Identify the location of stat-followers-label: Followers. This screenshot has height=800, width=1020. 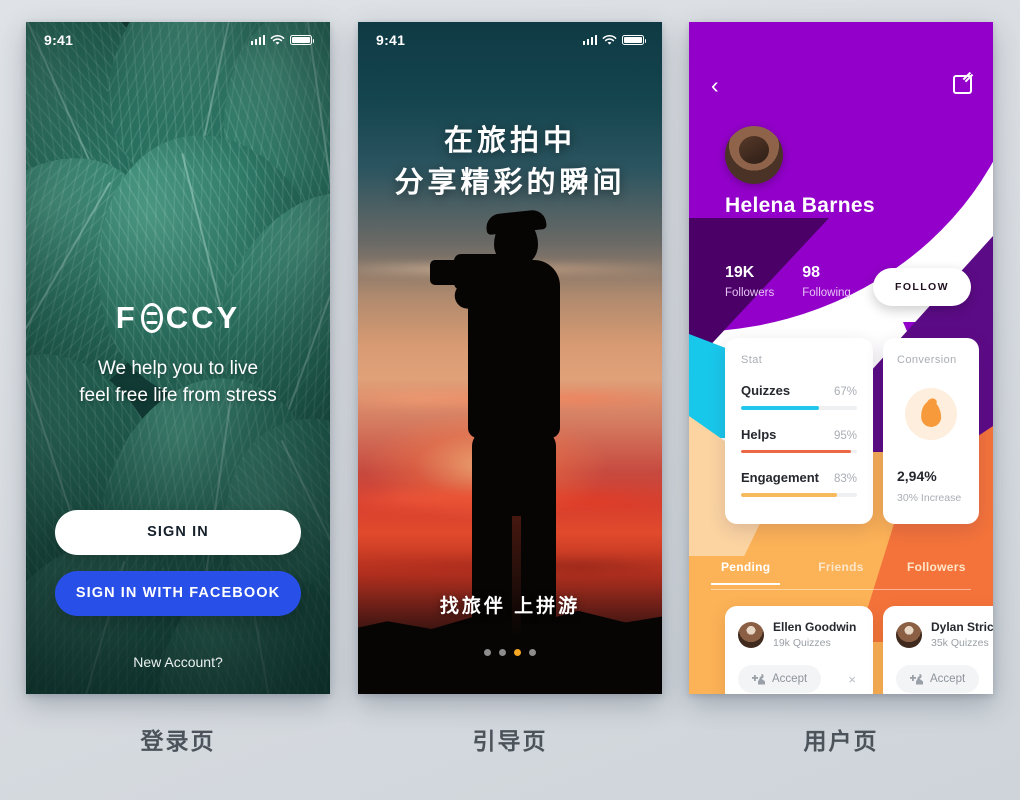
(750, 293).